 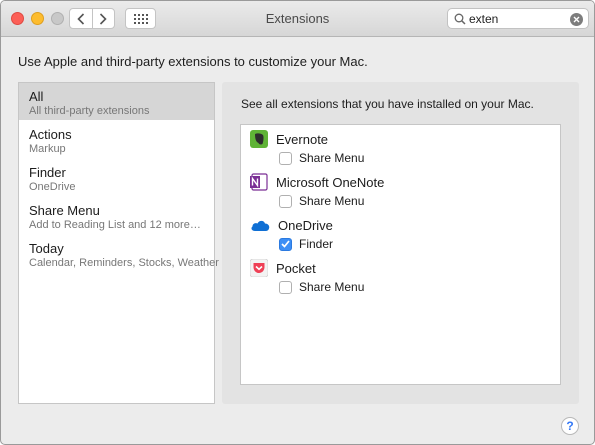 What do you see at coordinates (124, 263) in the screenshot?
I see `sidebar-item-sublabel: Calendar, Reminders, Stocks, Weather` at bounding box center [124, 263].